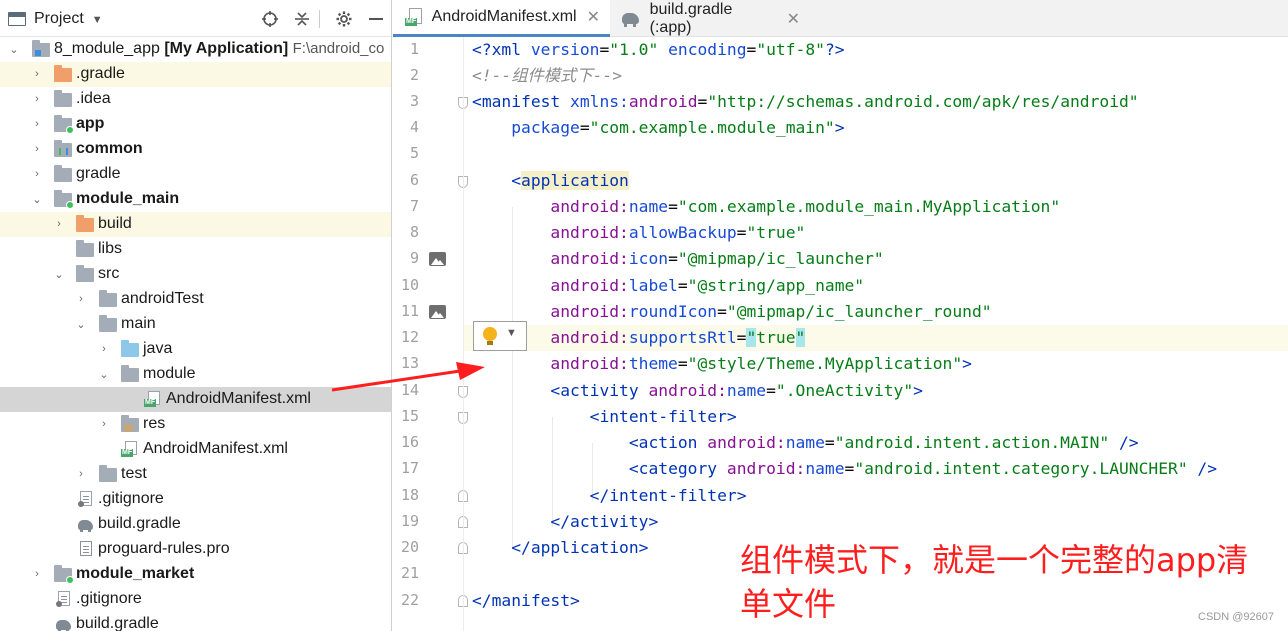 The image size is (1288, 631). Describe the element at coordinates (195, 621) in the screenshot. I see `tree-item-root-build-gradle: build.gradle` at that location.